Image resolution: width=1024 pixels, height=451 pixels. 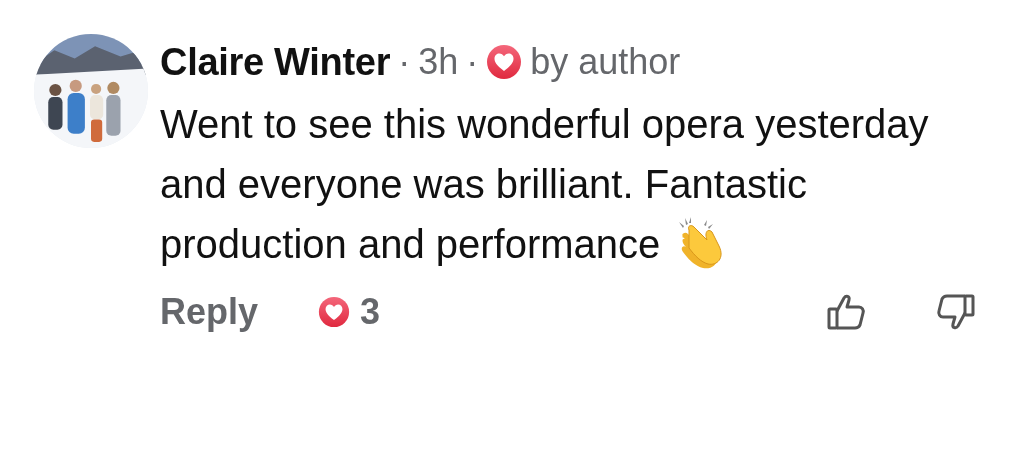 I want to click on timestamp: 3h, so click(x=438, y=62).